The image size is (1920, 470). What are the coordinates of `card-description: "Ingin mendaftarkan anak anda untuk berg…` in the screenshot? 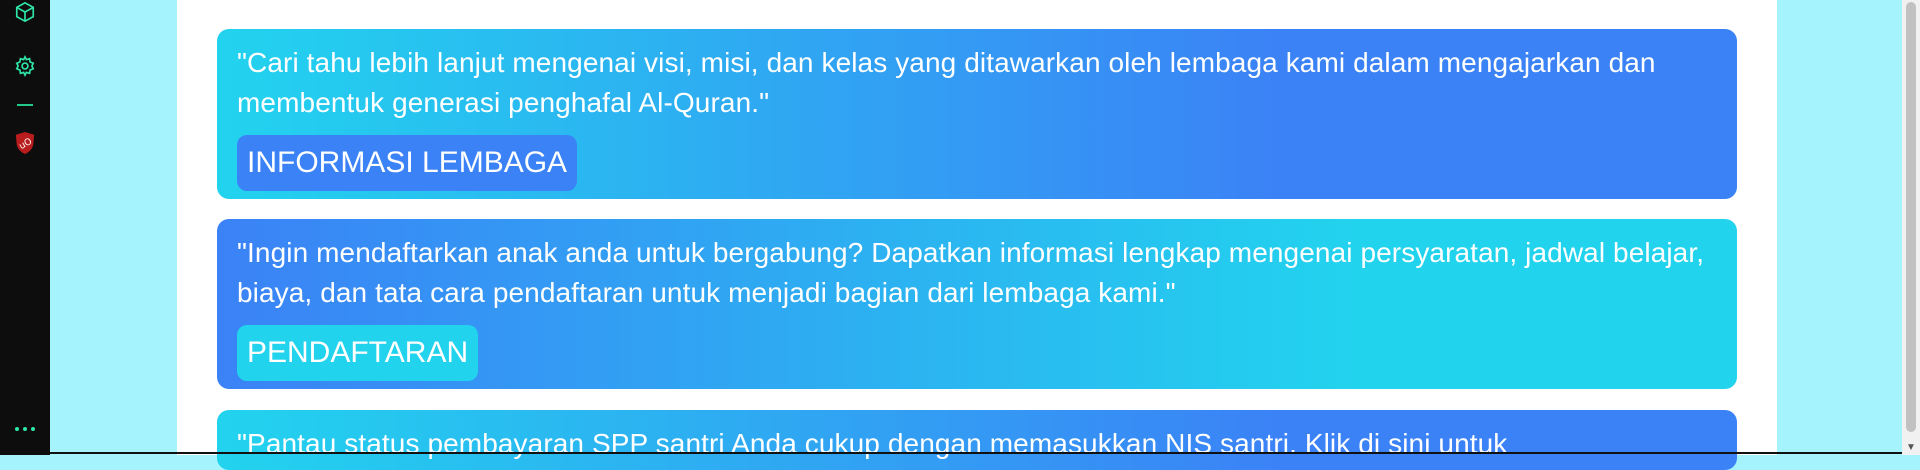 It's located at (971, 272).